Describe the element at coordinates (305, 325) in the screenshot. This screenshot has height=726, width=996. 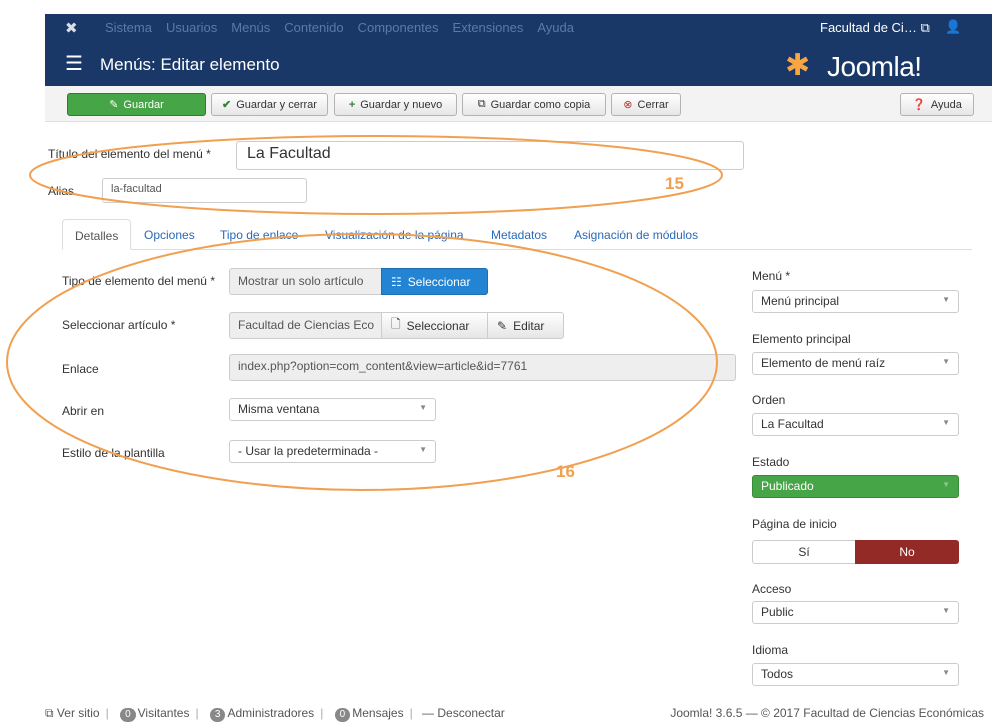
I see `article-value: Facultad de Ciencias Eco` at that location.